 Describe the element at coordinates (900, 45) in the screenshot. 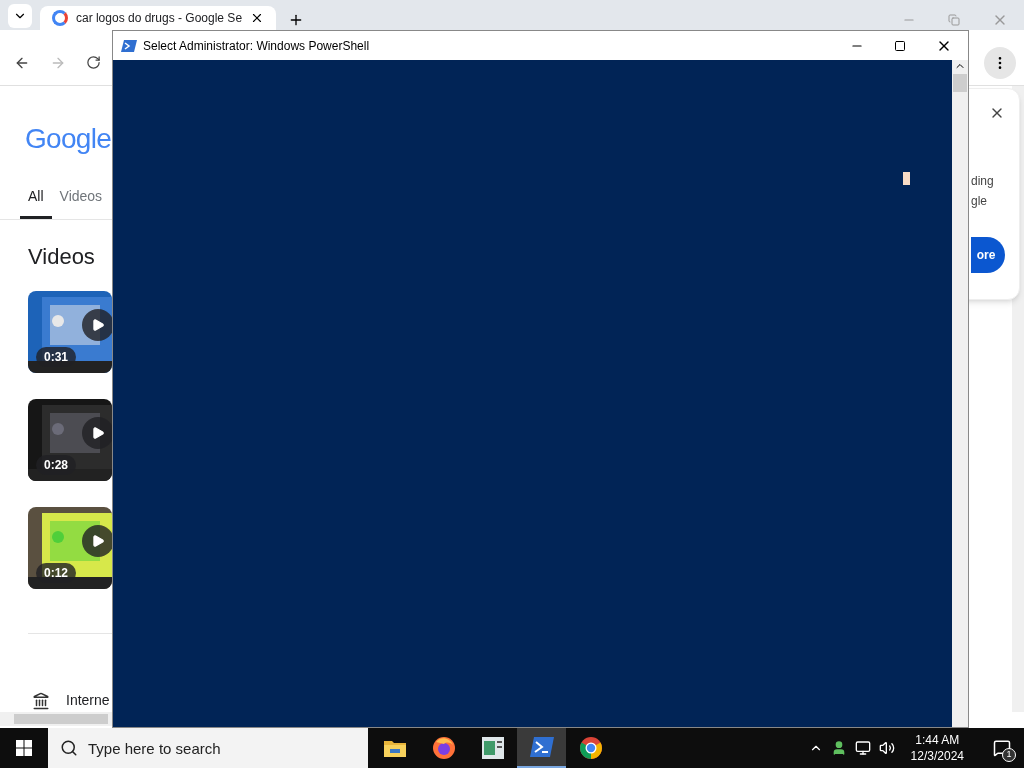

I see `maximize-icon` at that location.